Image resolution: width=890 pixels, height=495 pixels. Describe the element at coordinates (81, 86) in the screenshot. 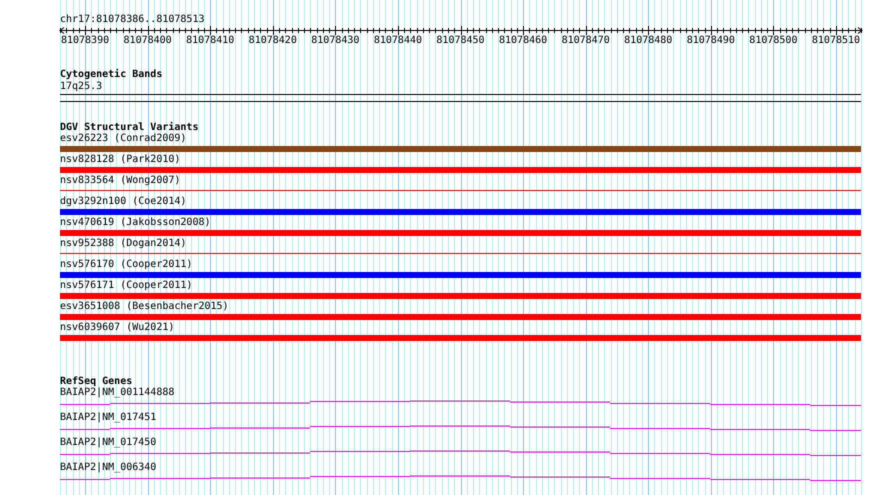

I see `band-label: 17q25.3` at that location.